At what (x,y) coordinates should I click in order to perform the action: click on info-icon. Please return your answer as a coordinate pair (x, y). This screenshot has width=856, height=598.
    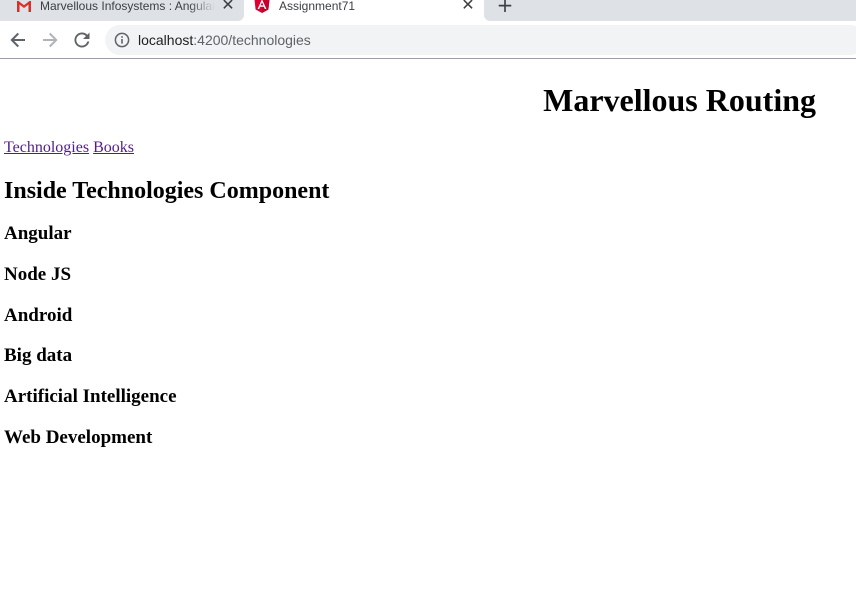
    Looking at the image, I should click on (122, 40).